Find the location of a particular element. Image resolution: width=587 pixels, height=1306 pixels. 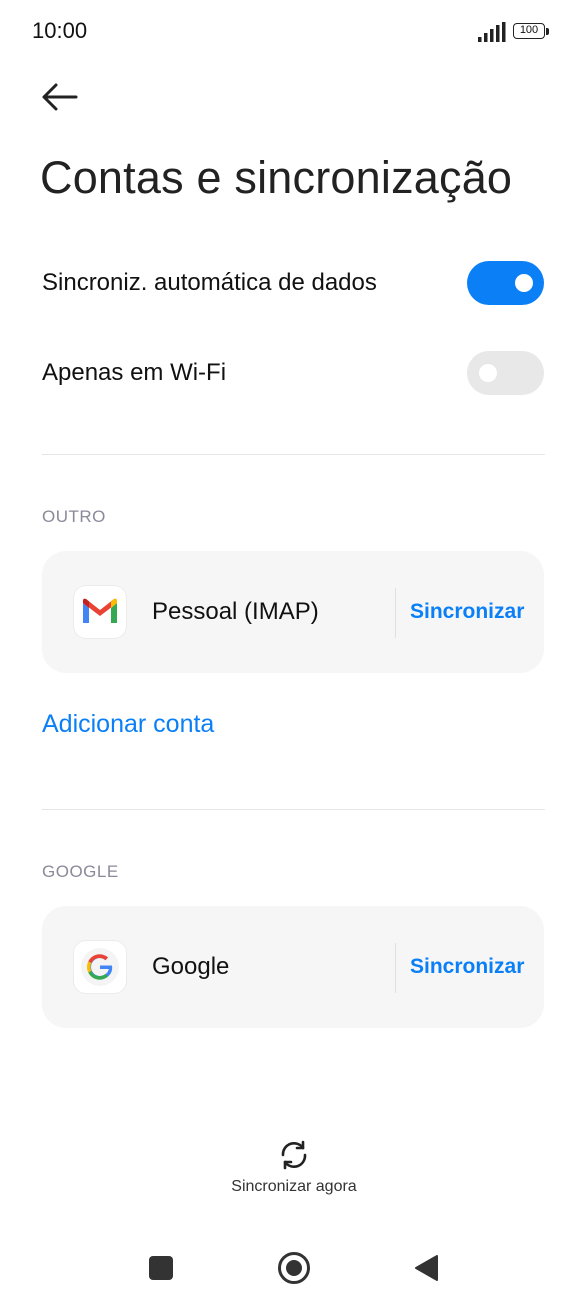

section-header-google: GOOGLE is located at coordinates (80, 871).